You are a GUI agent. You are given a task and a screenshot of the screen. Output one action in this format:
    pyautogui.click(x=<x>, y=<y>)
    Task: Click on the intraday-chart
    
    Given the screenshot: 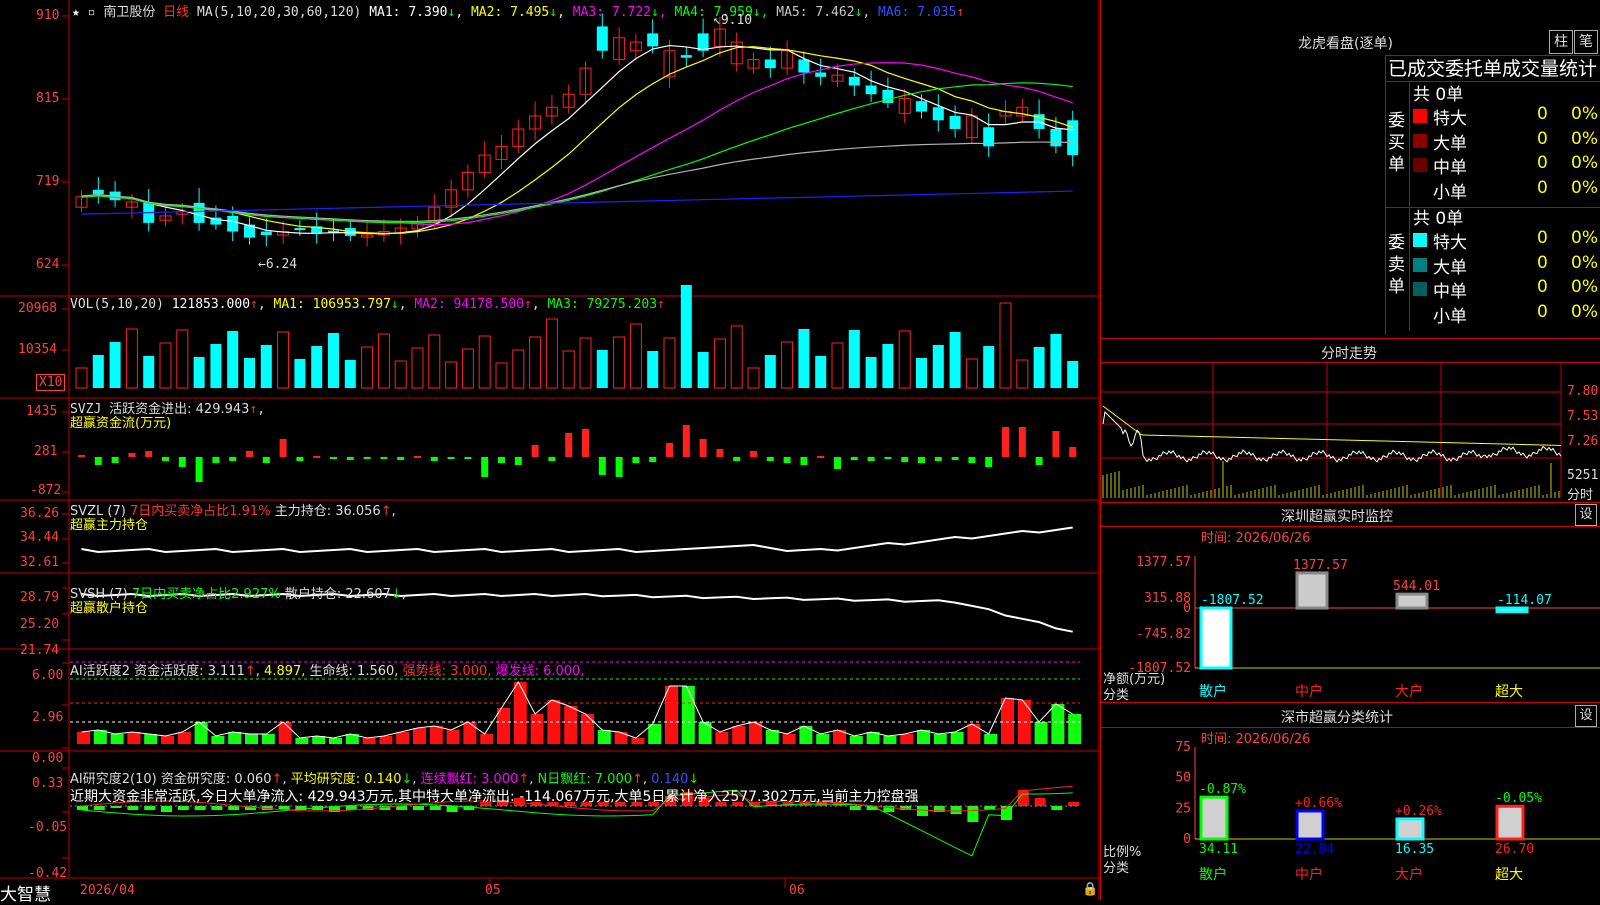 What is the action you would take?
    pyautogui.click(x=1350, y=432)
    